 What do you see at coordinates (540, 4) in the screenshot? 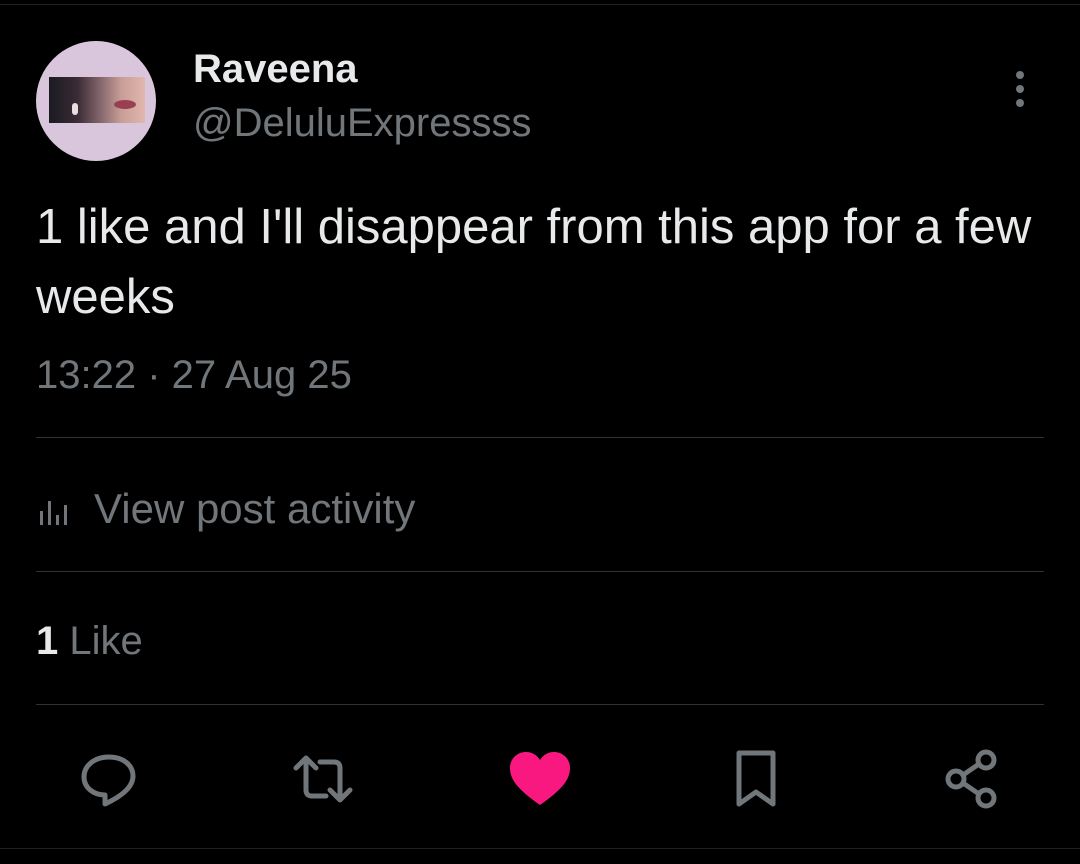
I see `top-divider` at bounding box center [540, 4].